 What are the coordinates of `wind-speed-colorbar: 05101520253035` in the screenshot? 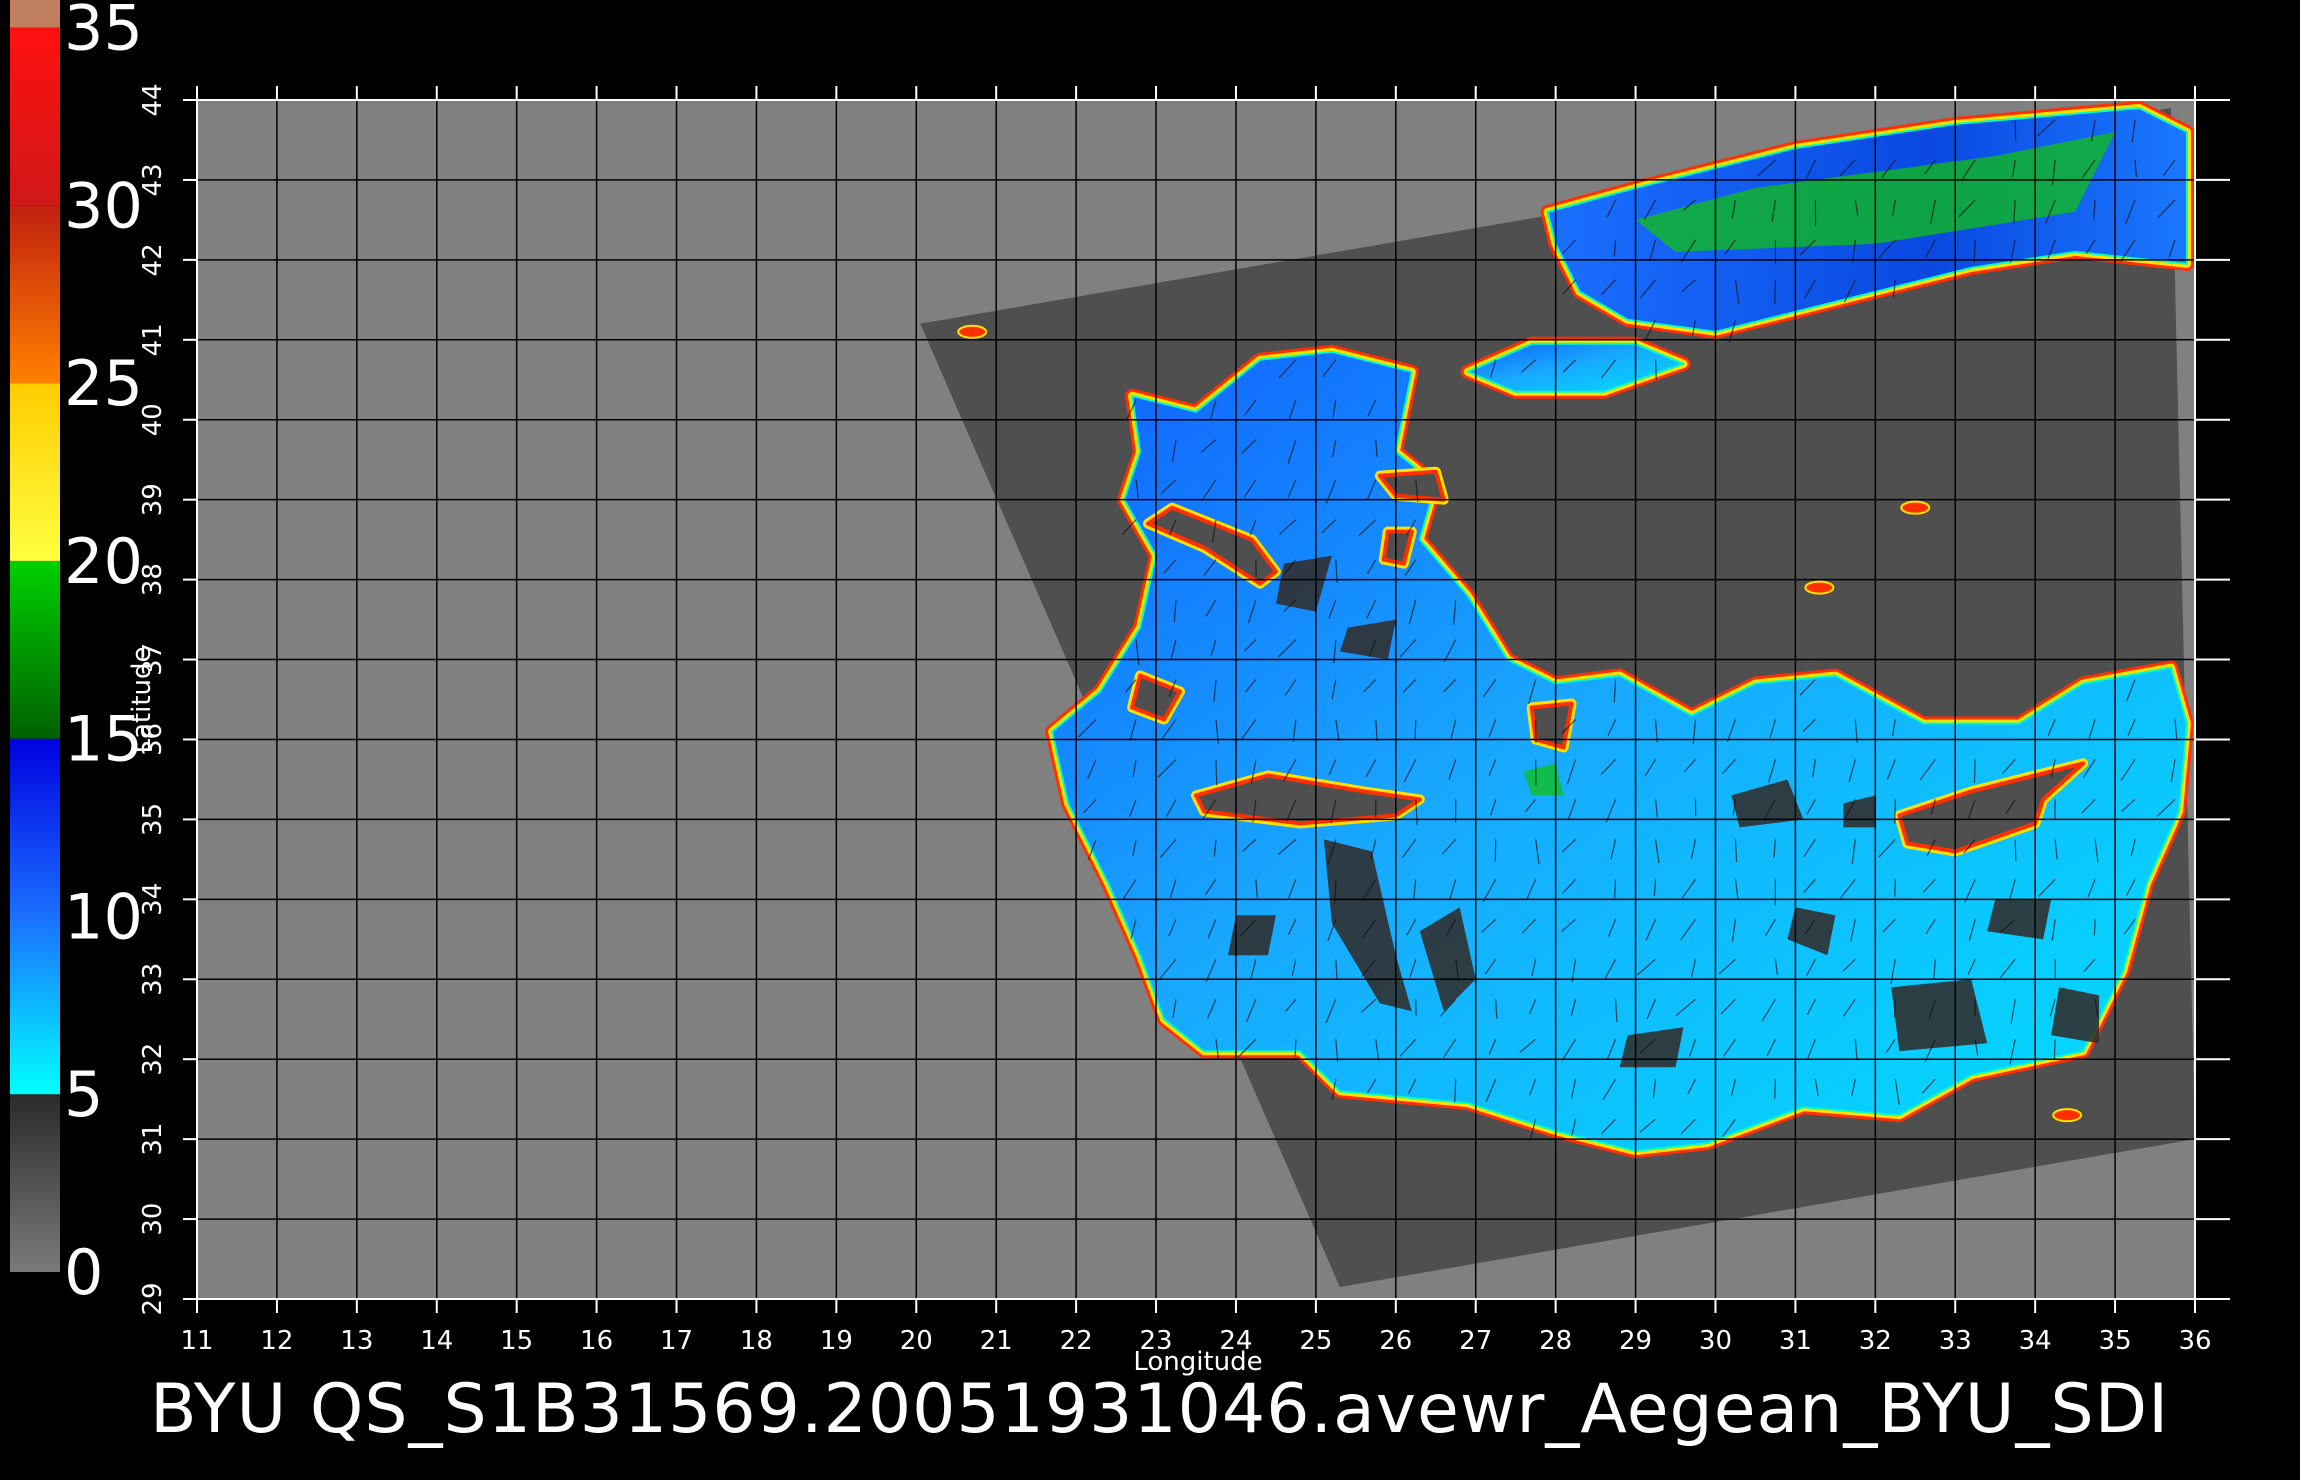 It's located at (76, 654).